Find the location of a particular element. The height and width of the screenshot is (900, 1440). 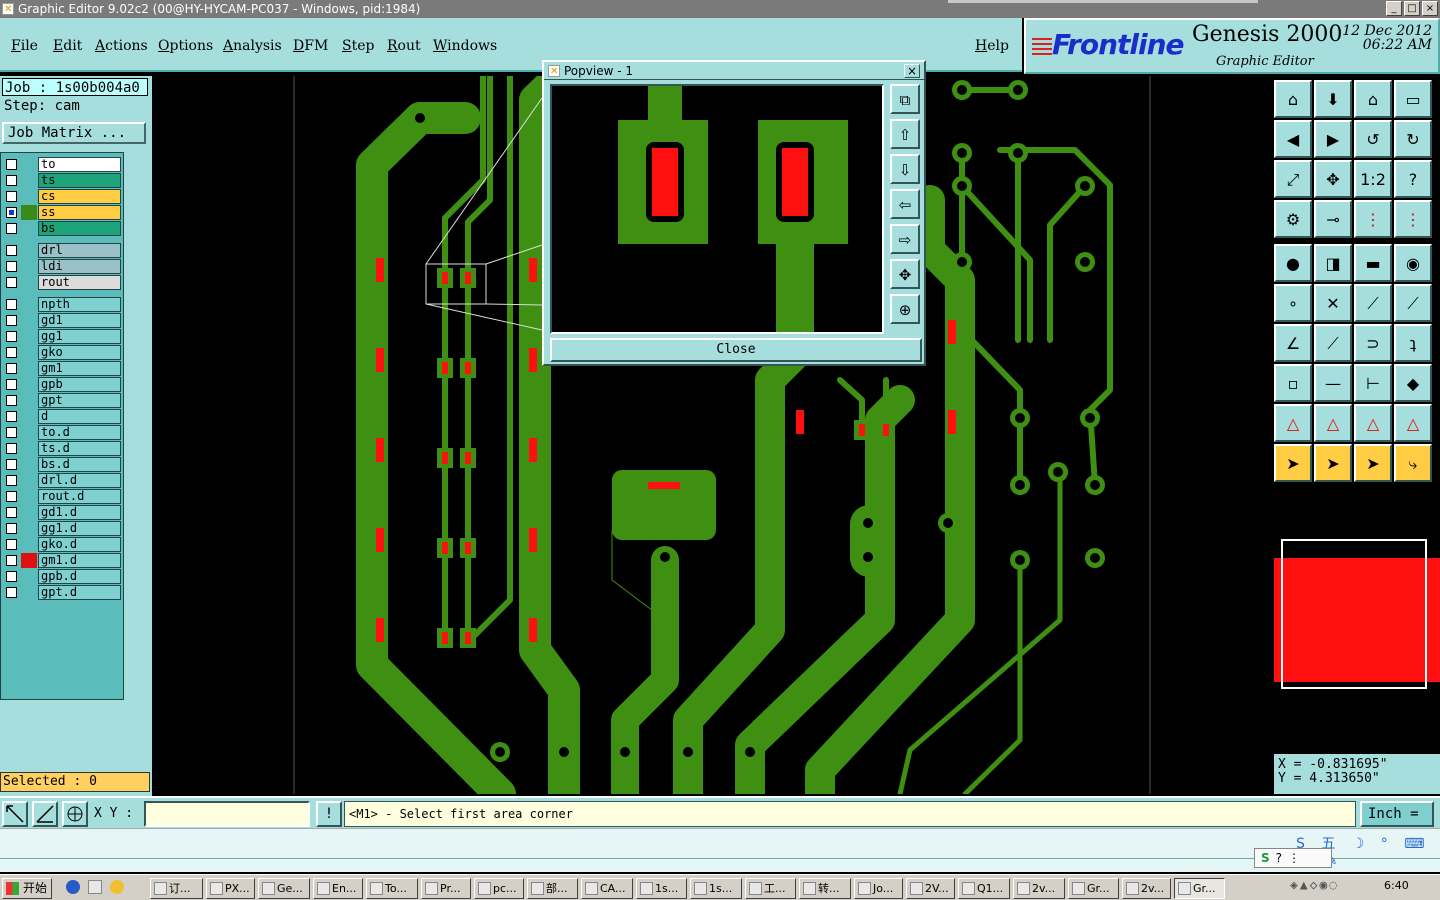

route-tool-button: ⤷ is located at coordinates (1413, 463).